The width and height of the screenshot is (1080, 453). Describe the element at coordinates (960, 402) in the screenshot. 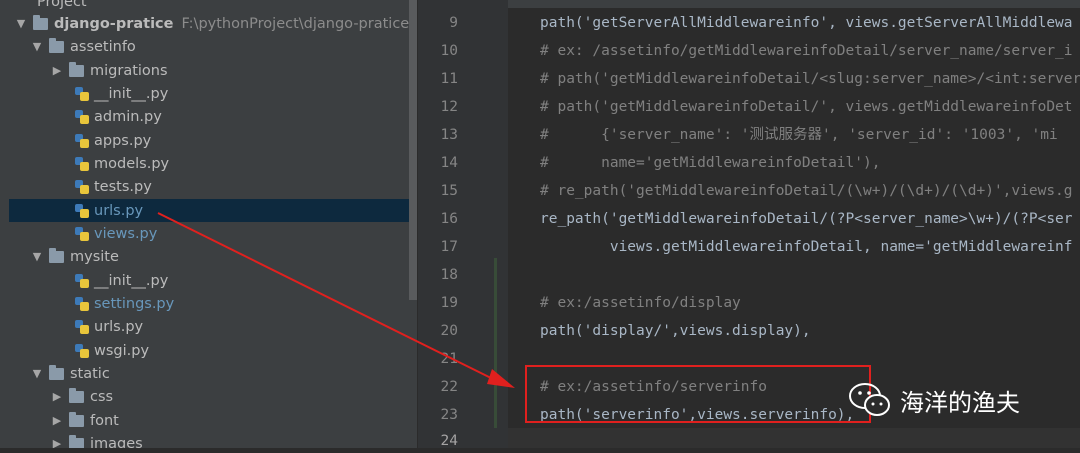

I see `watermark-text: 海洋的渔夫` at that location.